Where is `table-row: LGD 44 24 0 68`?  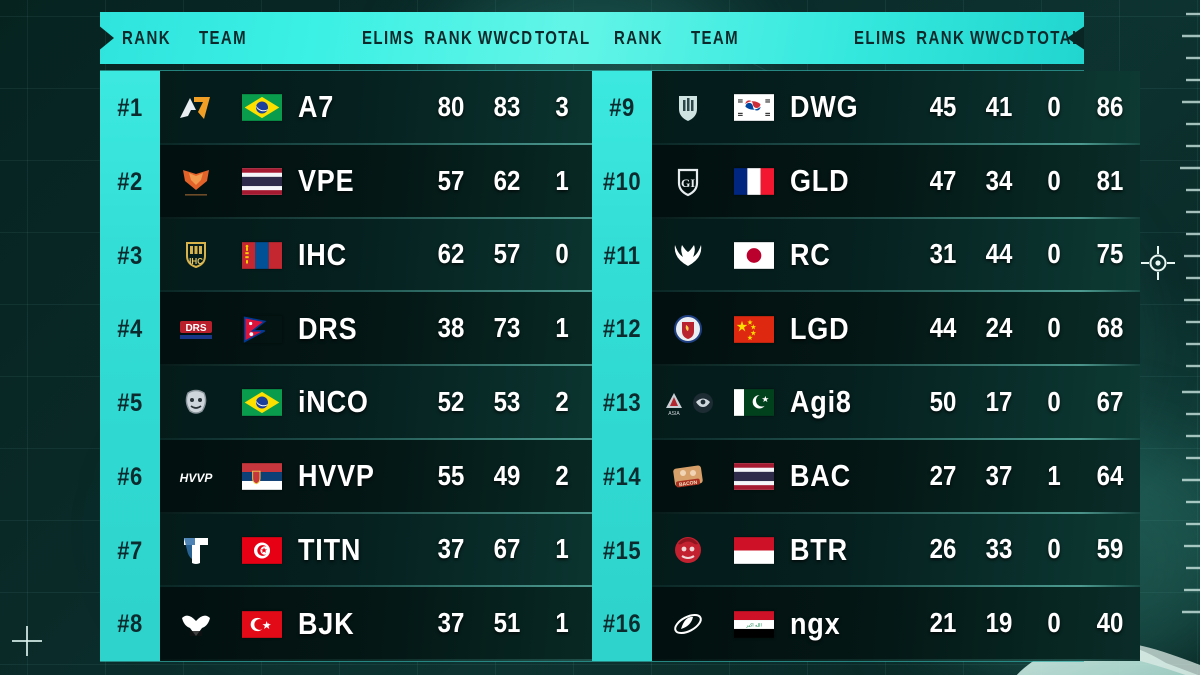
table-row: LGD 44 24 0 68 is located at coordinates (896, 329).